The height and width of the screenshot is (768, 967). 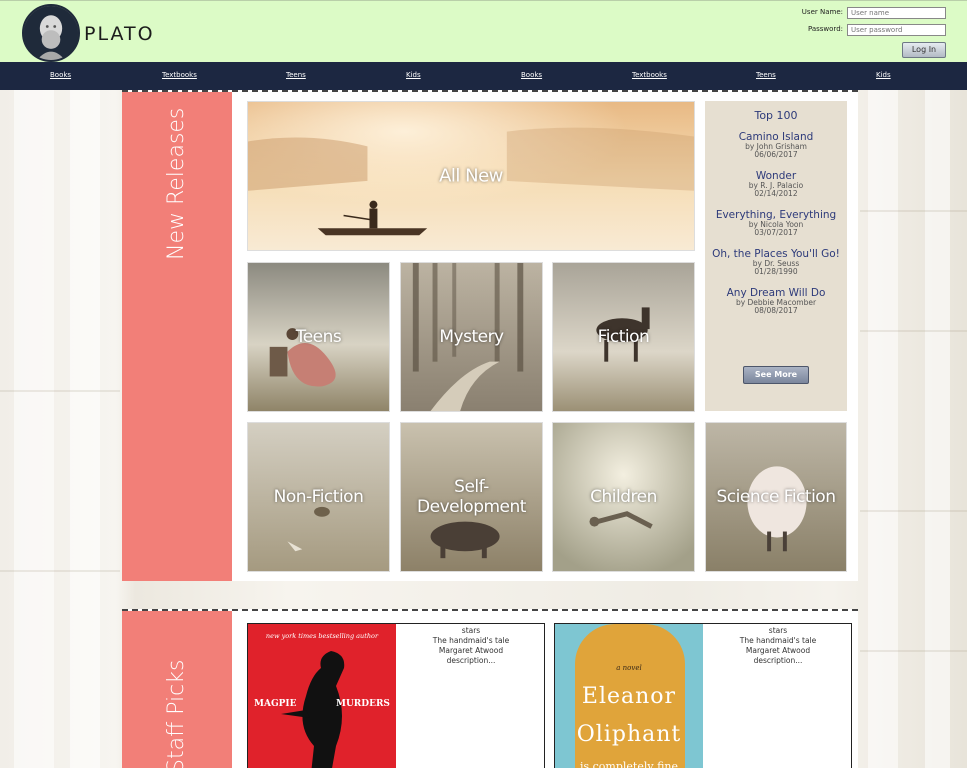 What do you see at coordinates (629, 734) in the screenshot?
I see `cover-title-line2: Oliphant` at bounding box center [629, 734].